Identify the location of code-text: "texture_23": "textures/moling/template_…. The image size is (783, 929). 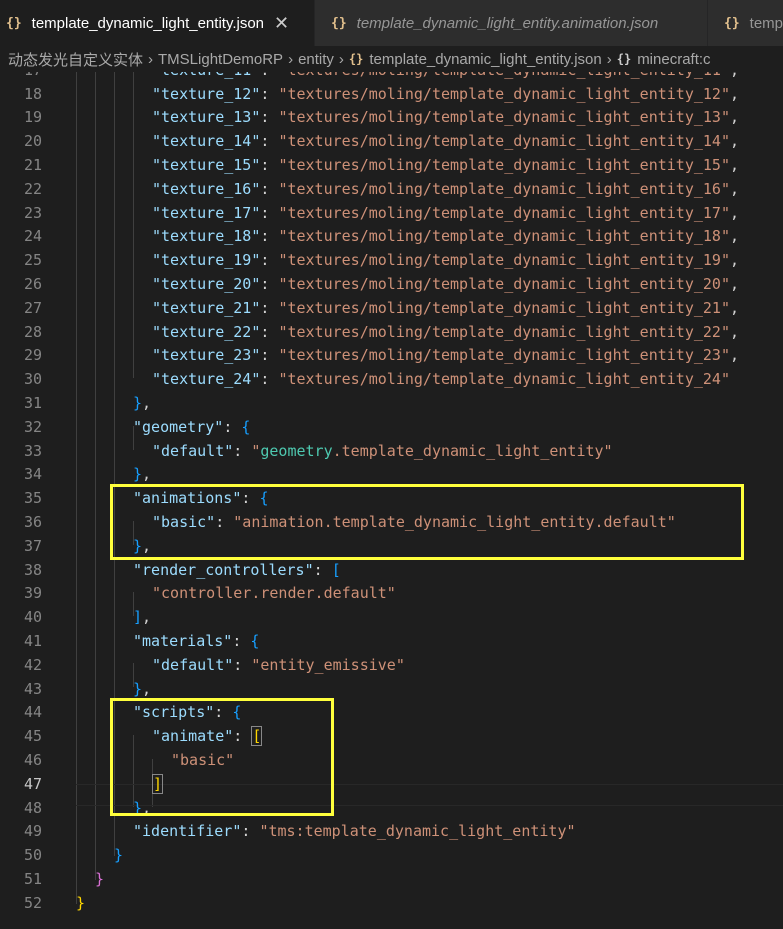
(446, 355).